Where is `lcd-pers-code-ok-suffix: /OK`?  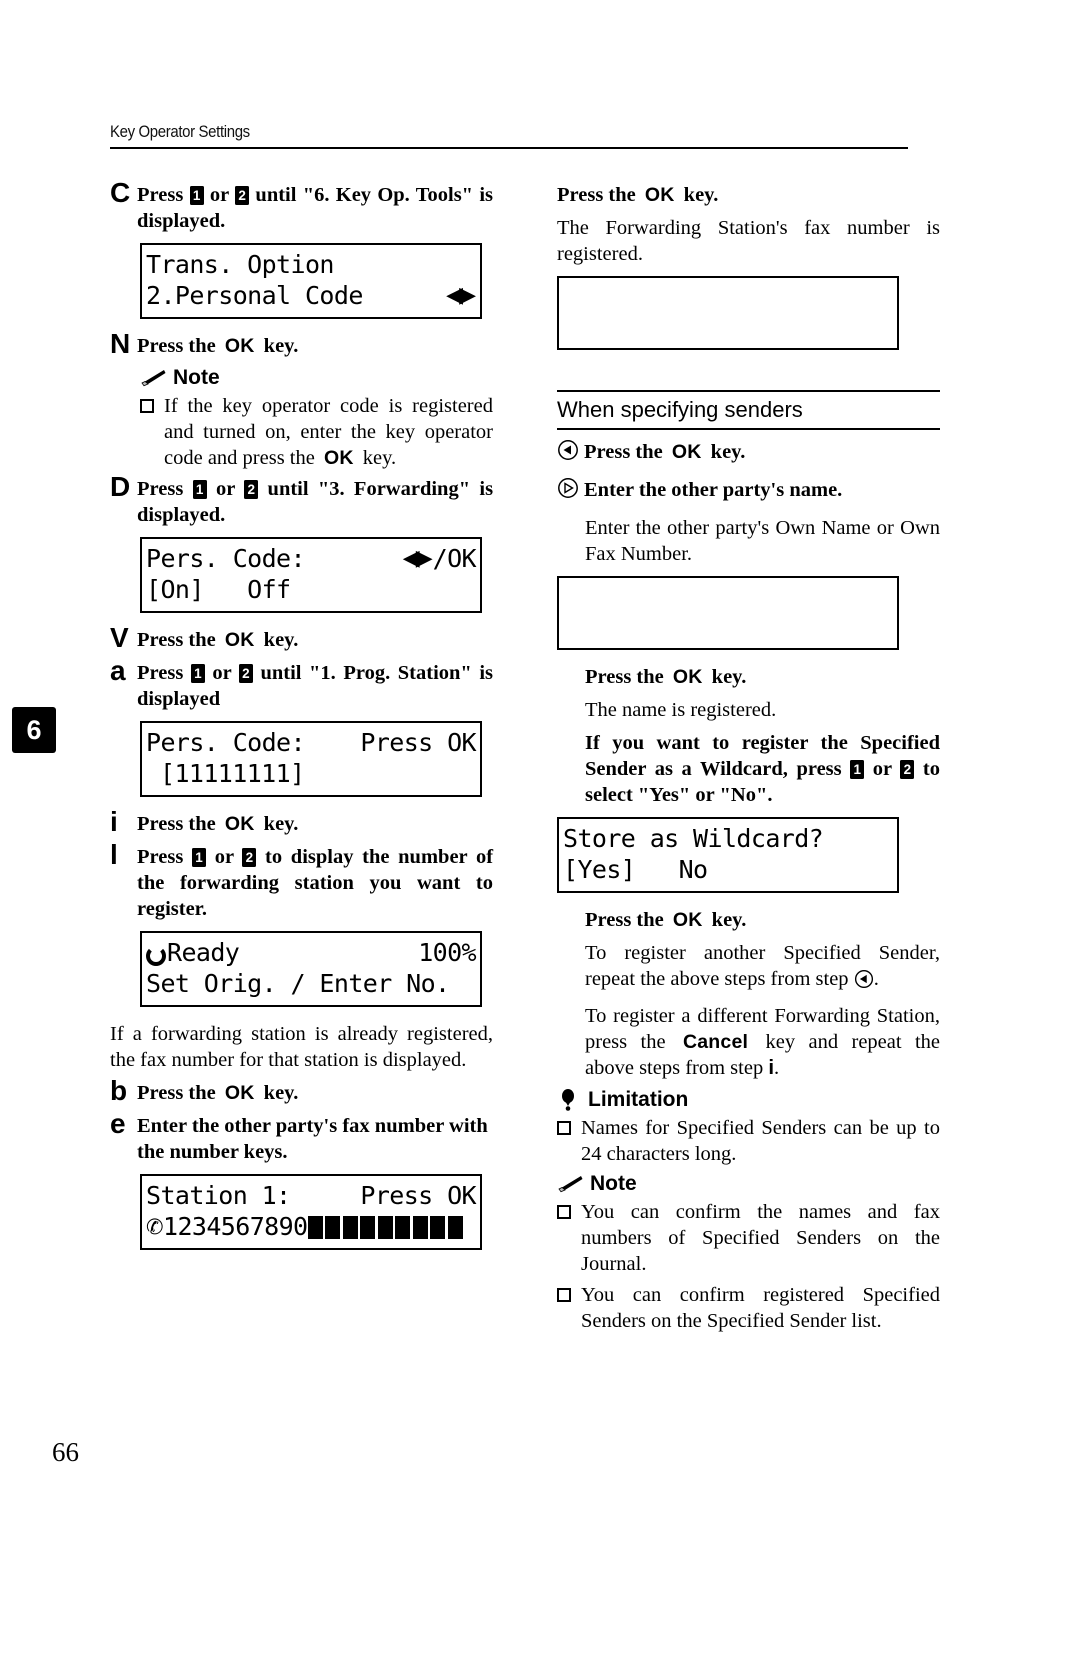 lcd-pers-code-ok-suffix: /OK is located at coordinates (454, 558).